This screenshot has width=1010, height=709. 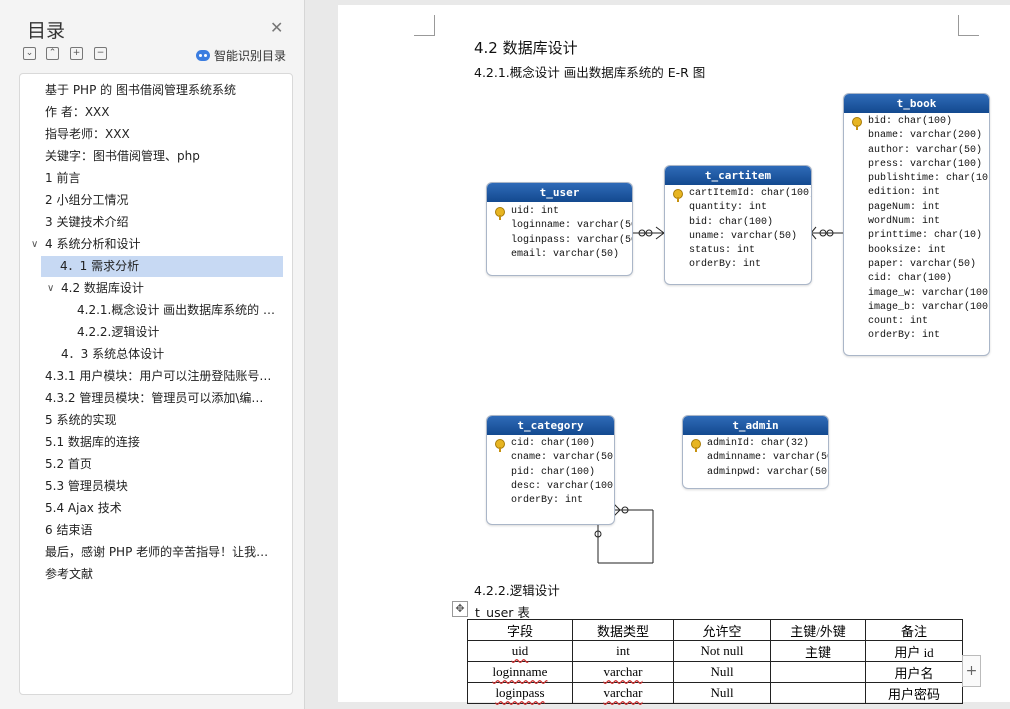 I want to click on toc-item: 4.2 数据库设计, so click(x=181, y=288).